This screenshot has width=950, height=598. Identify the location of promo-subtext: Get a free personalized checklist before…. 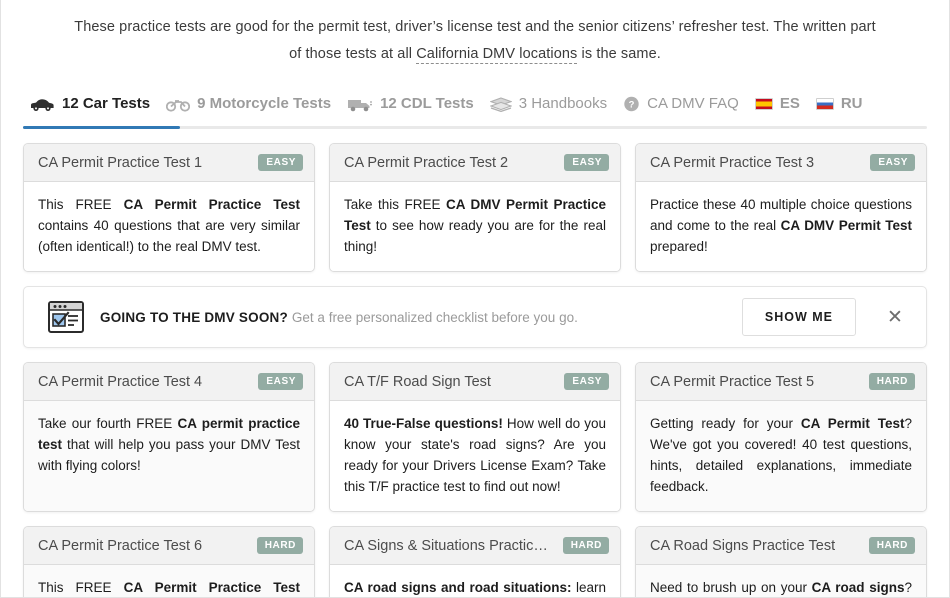
(434, 317).